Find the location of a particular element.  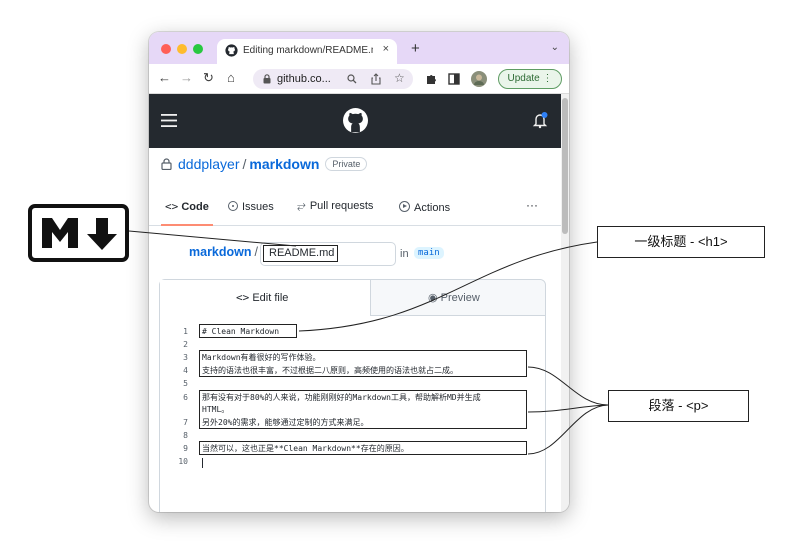

tab-code: <> Code is located at coordinates (187, 206).